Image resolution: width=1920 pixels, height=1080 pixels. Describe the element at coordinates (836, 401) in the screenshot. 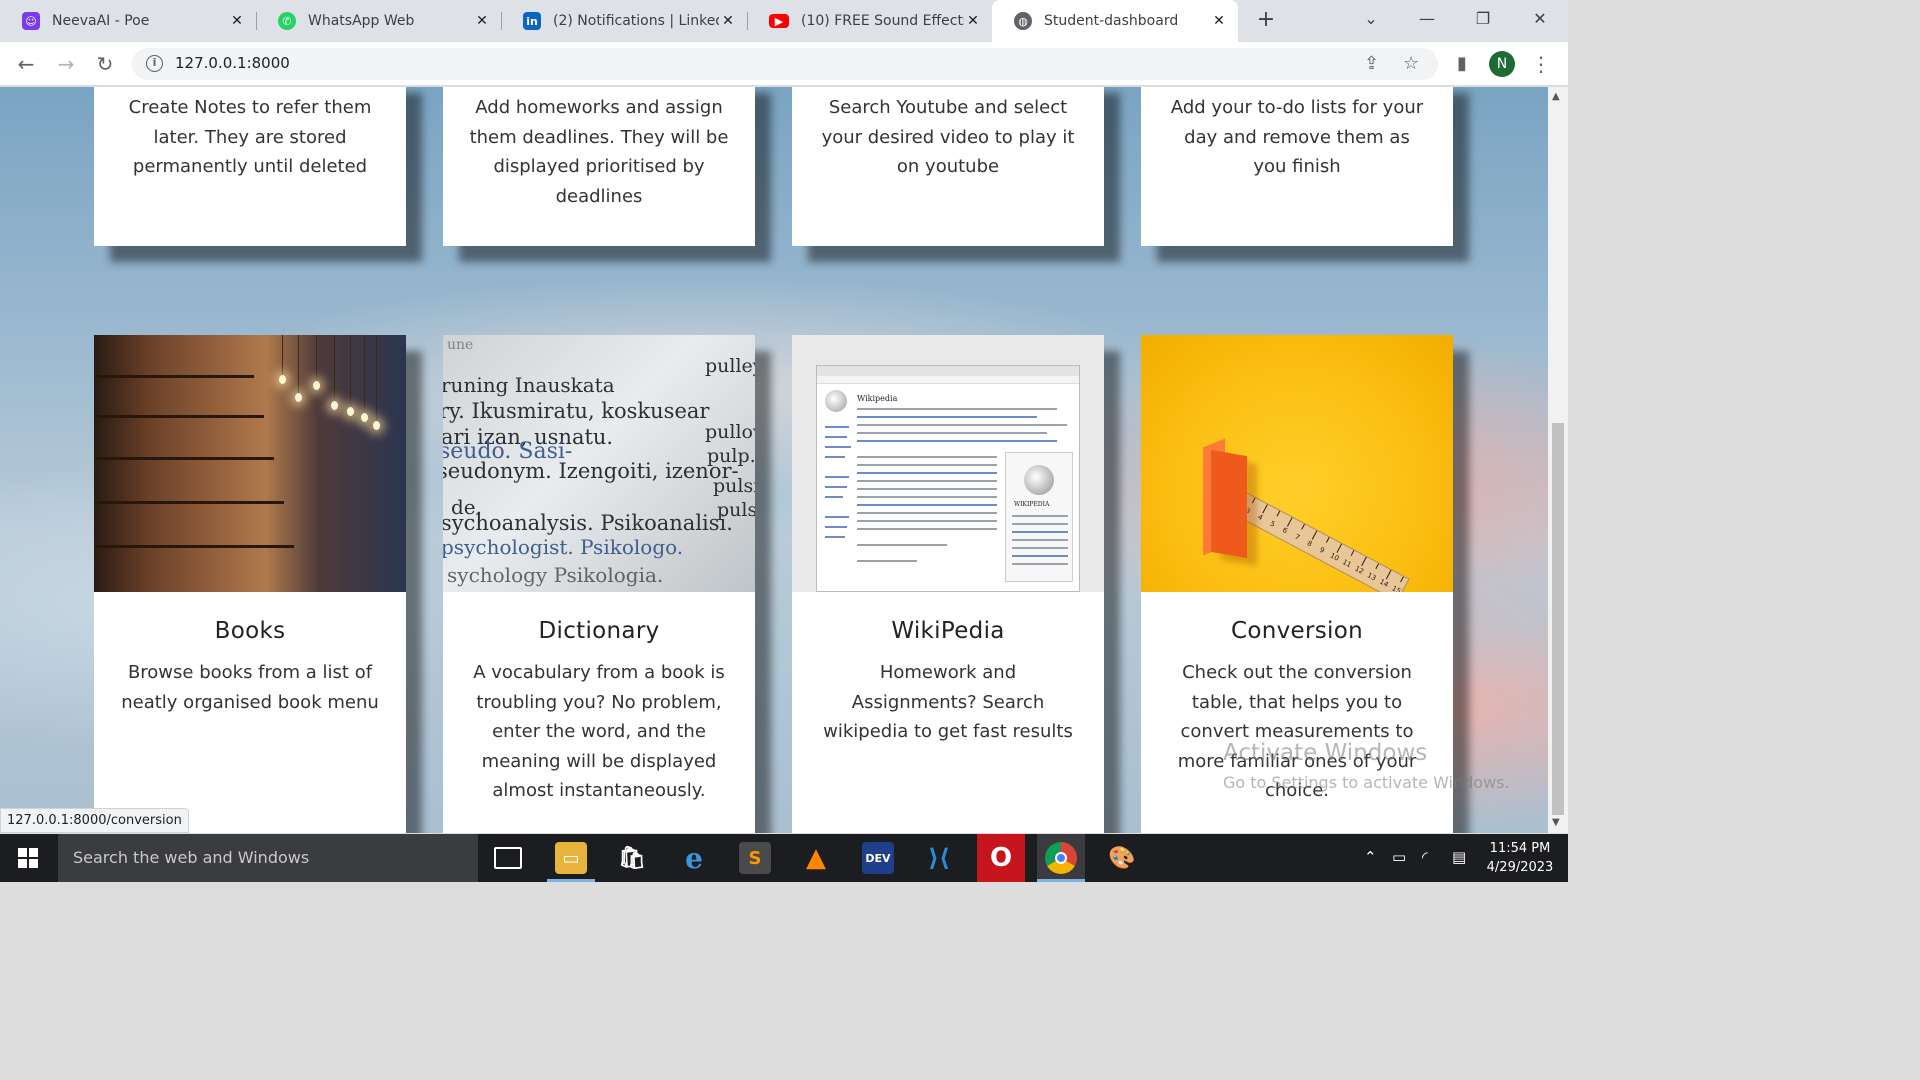

I see `wikipedia-globe-icon` at that location.